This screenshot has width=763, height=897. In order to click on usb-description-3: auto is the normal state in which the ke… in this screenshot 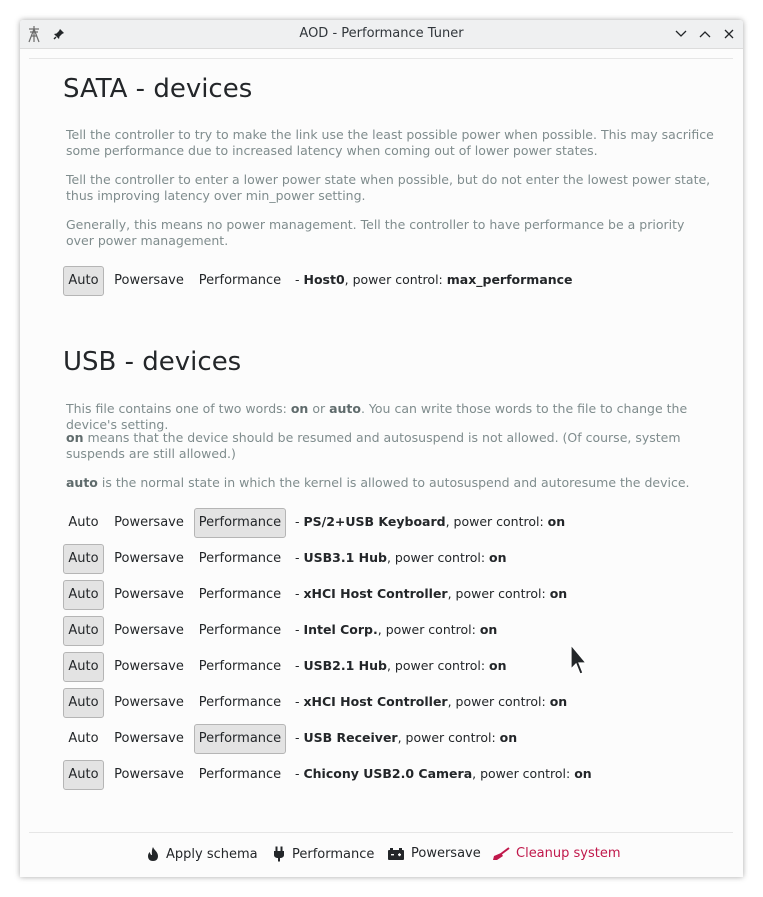, I will do `click(378, 482)`.